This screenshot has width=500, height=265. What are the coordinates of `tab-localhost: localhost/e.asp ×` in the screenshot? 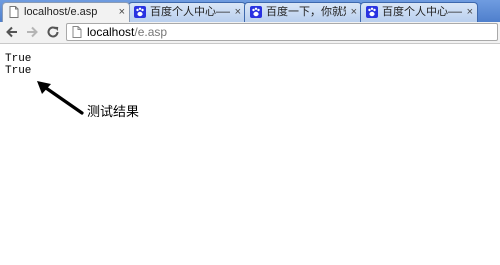 It's located at (66, 12).